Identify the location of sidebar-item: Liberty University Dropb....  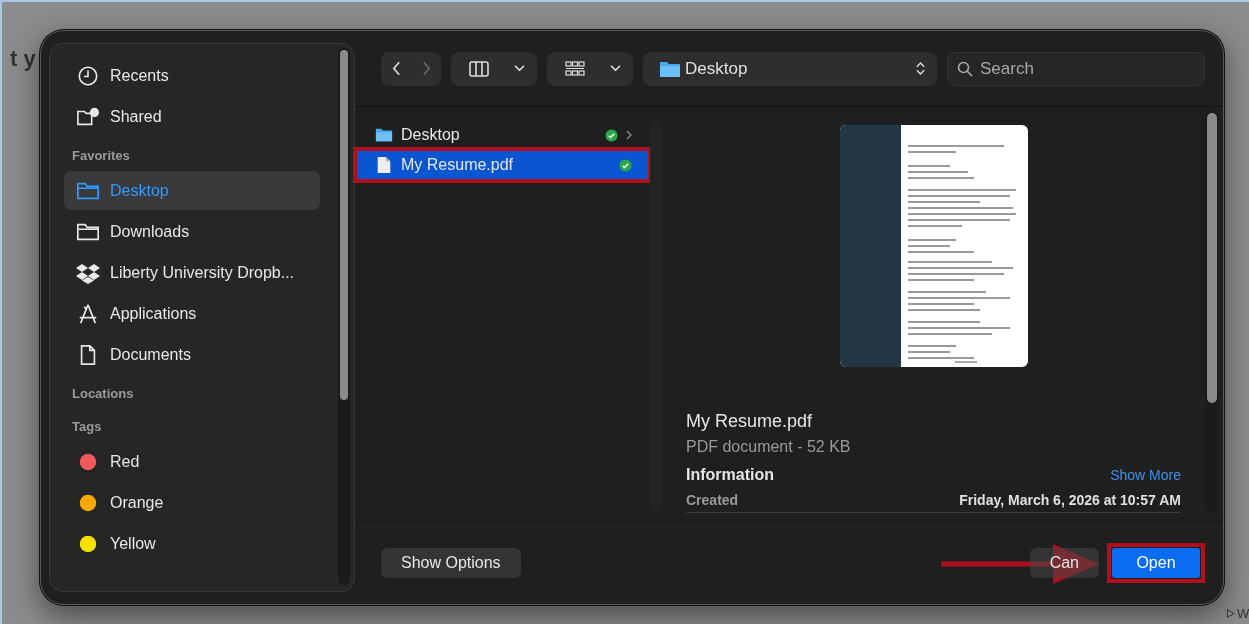
(192, 272).